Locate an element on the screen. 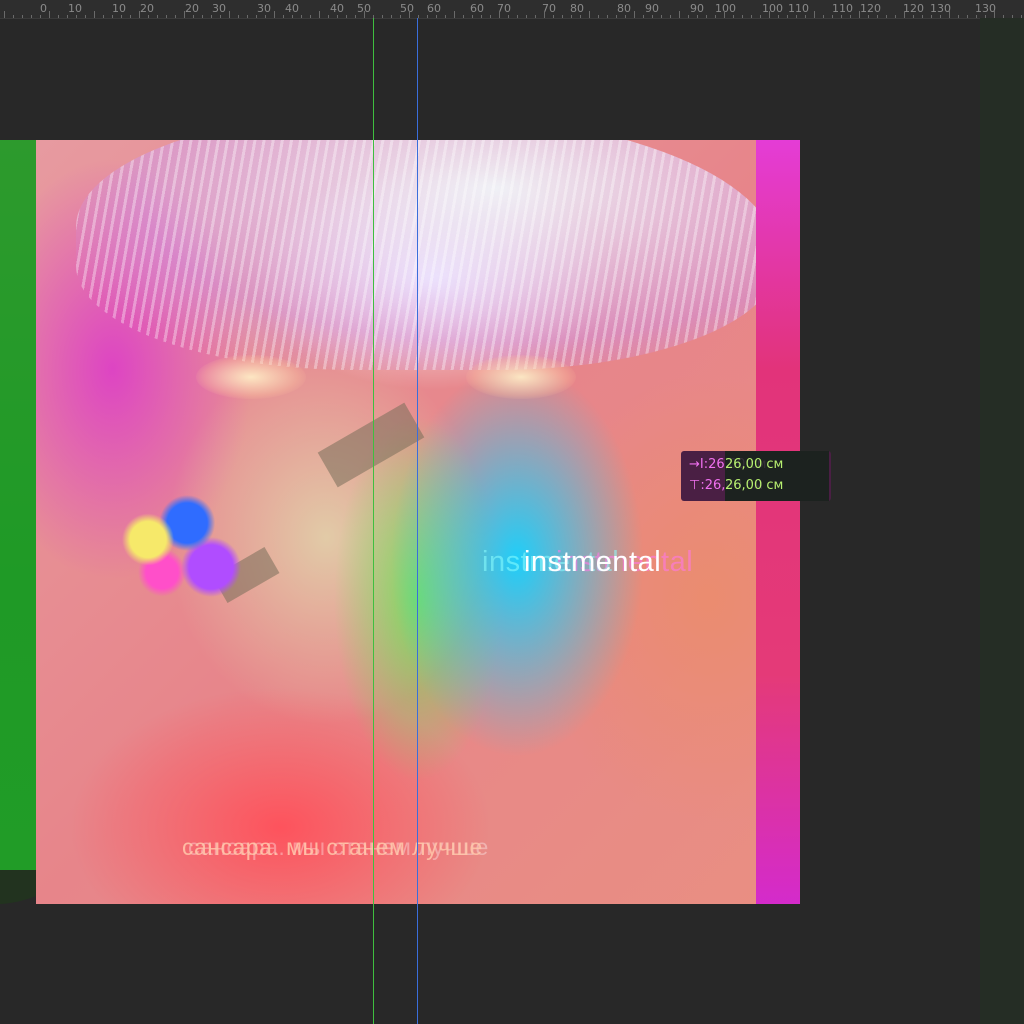  ruler-label: 110 is located at coordinates (842, 8).